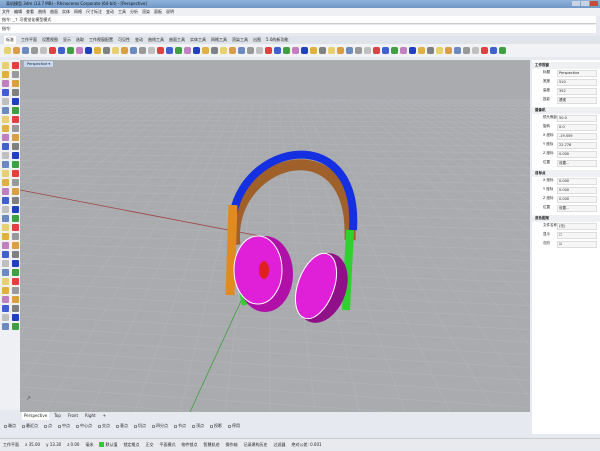 This screenshot has width=600, height=451. Describe the element at coordinates (298, 29) in the screenshot. I see `command-input: 指令:` at that location.